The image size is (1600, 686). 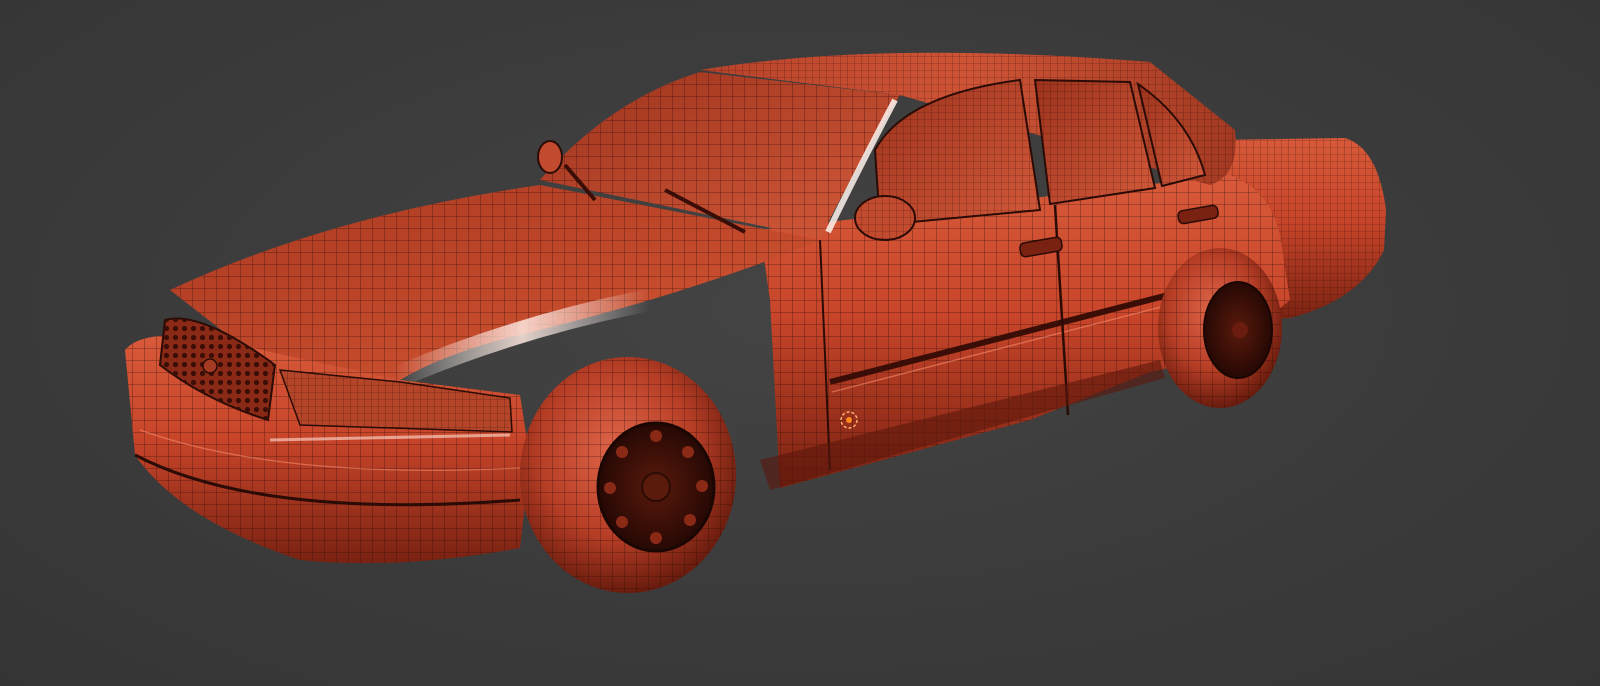 I want to click on car-side-mirror, so click(x=885, y=218).